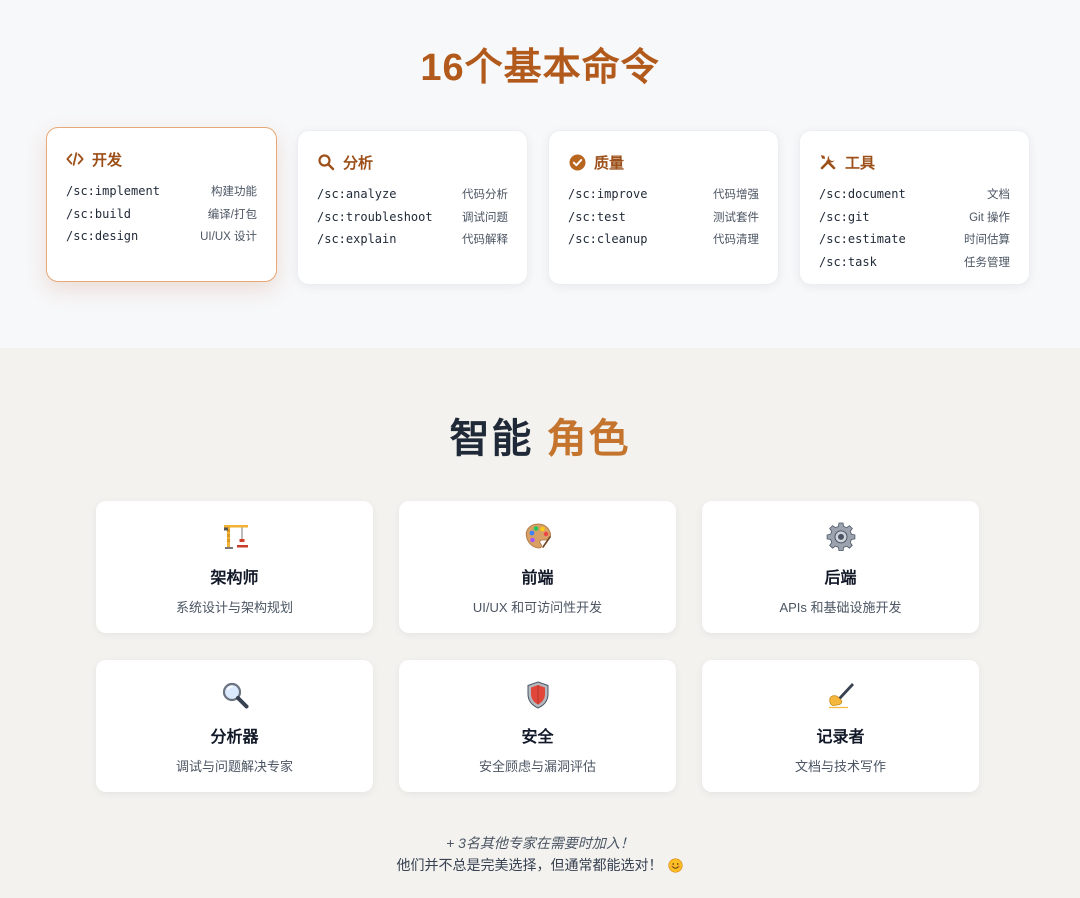  I want to click on command-code: /sc:implement, so click(113, 191).